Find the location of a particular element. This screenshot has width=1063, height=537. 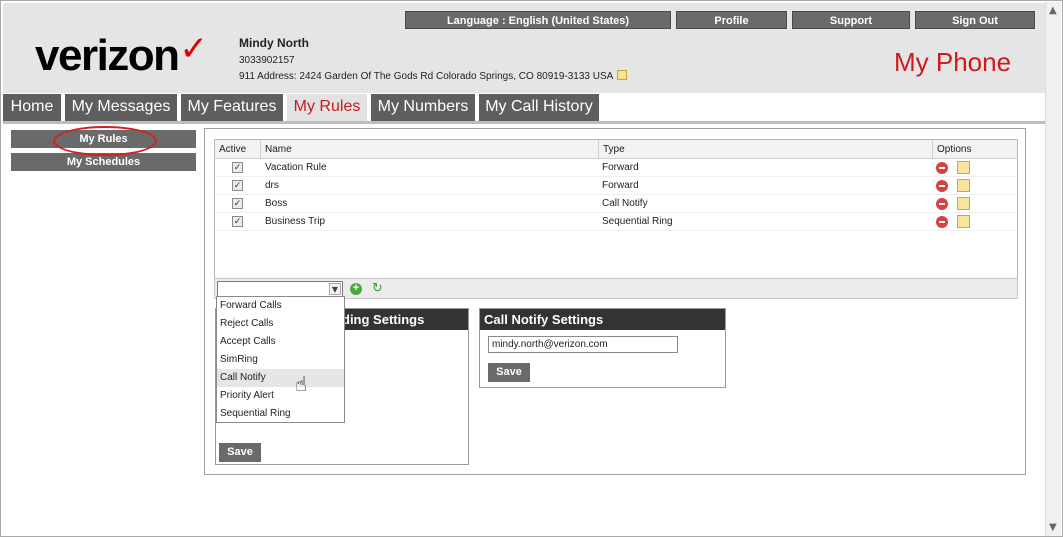

table-row: ✓ Business Trip Sequential Ring is located at coordinates (616, 222).